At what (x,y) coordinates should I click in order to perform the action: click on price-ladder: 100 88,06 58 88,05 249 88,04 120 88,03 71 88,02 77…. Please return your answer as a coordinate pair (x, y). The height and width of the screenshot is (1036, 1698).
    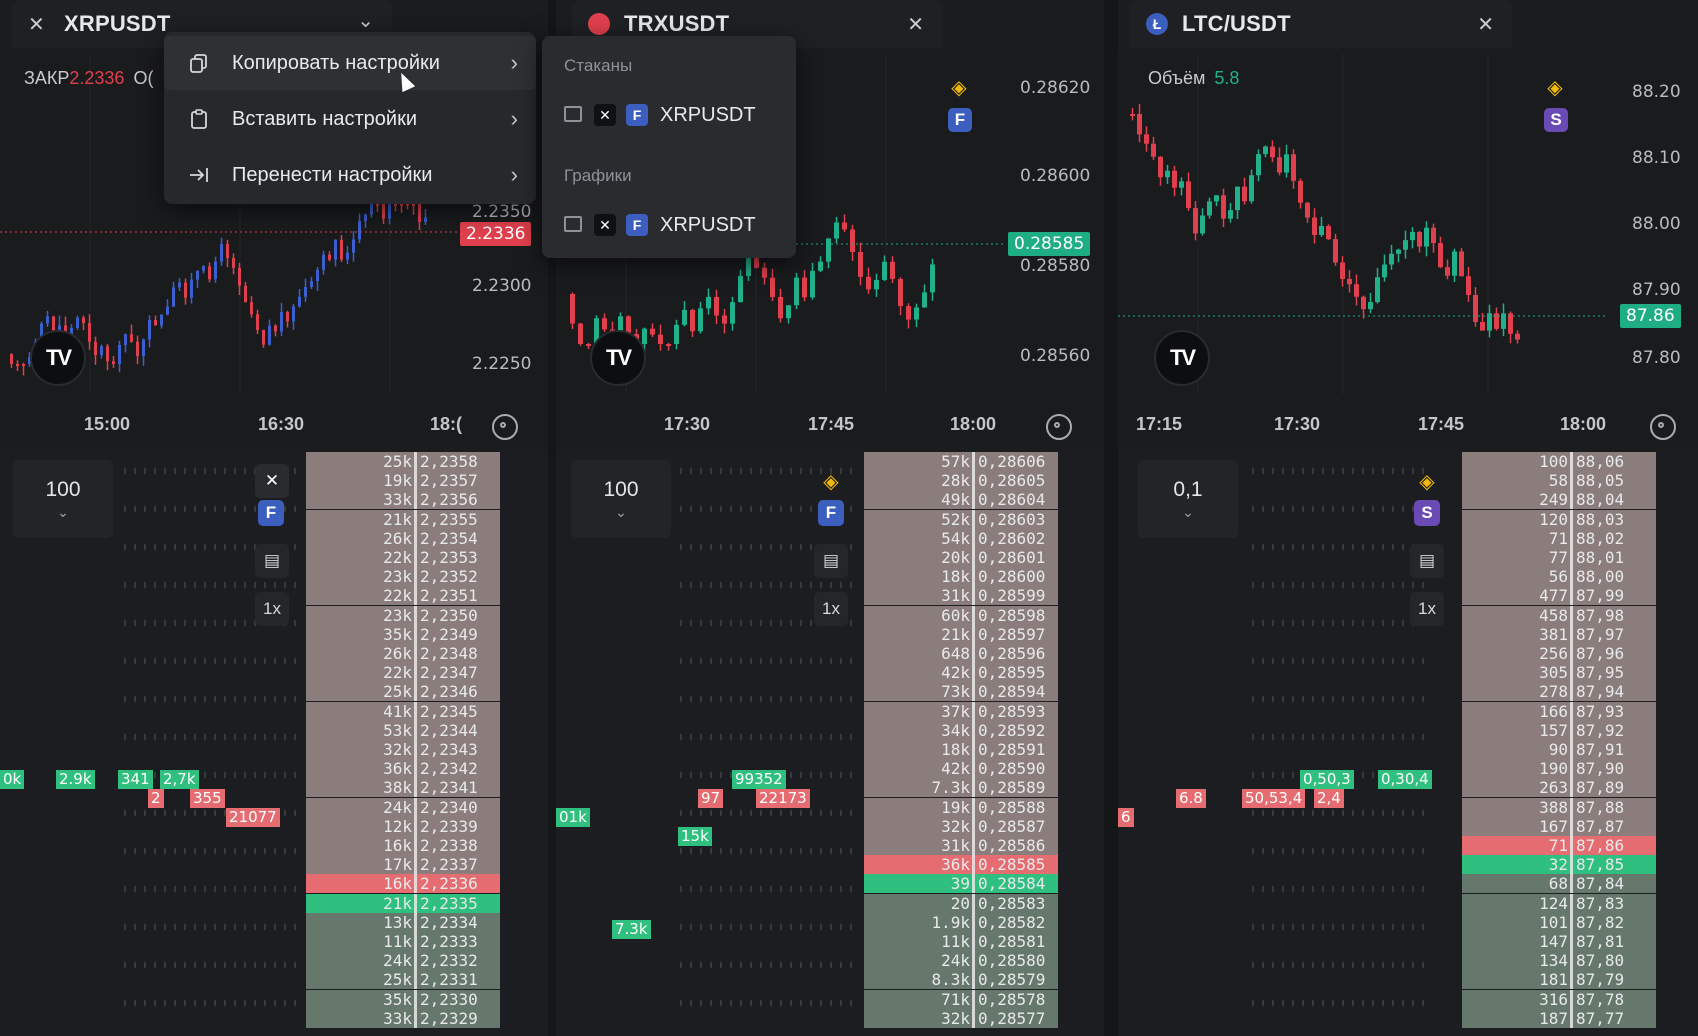
    Looking at the image, I should click on (1559, 744).